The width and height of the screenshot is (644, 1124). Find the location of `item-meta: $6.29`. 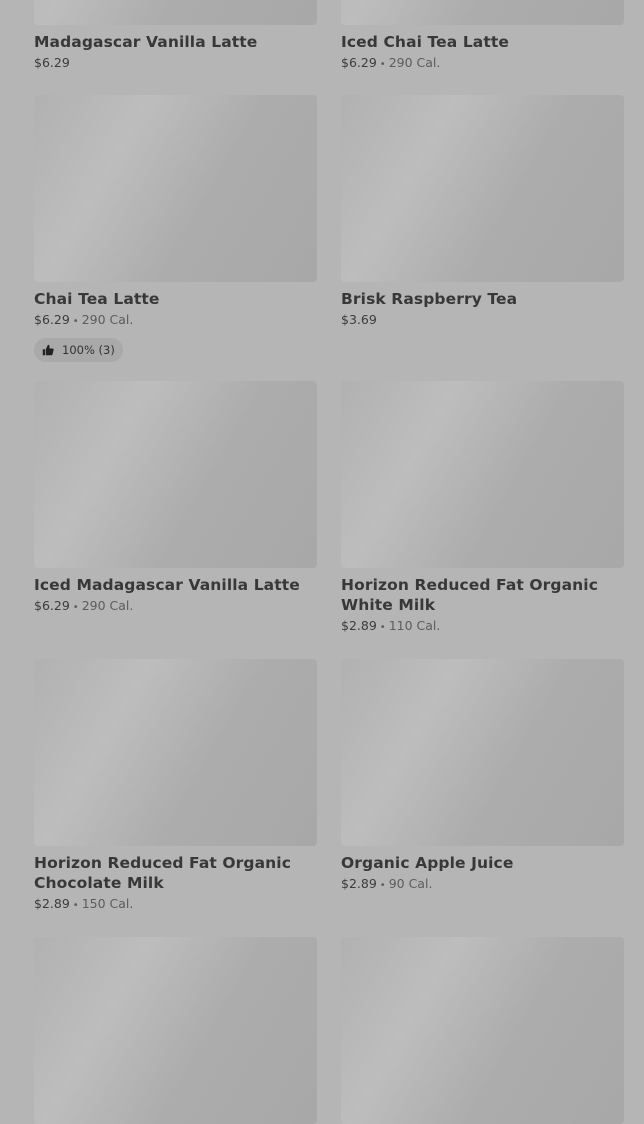

item-meta: $6.29 is located at coordinates (175, 63).